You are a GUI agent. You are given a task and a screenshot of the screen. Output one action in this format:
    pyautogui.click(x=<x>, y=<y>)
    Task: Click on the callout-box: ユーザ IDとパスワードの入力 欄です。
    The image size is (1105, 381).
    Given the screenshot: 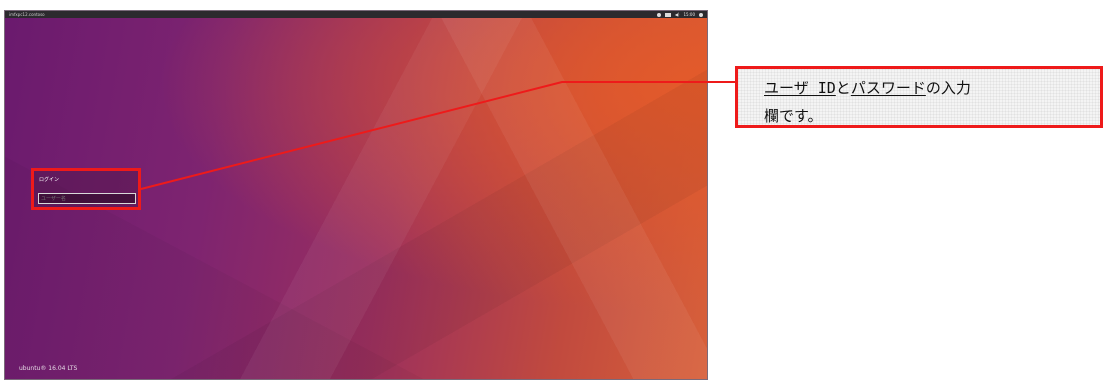 What is the action you would take?
    pyautogui.click(x=919, y=97)
    